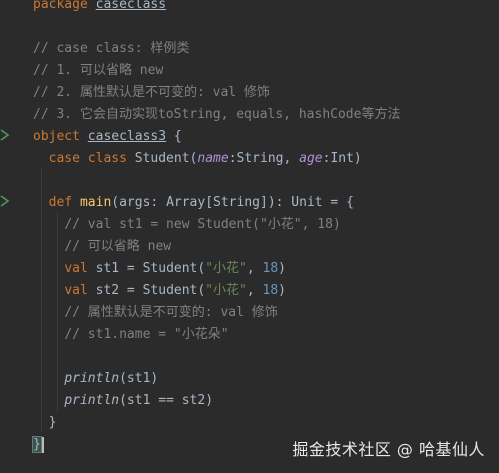 The image size is (499, 473). I want to click on code-line: // st1.name = "小花朵", so click(131, 335).